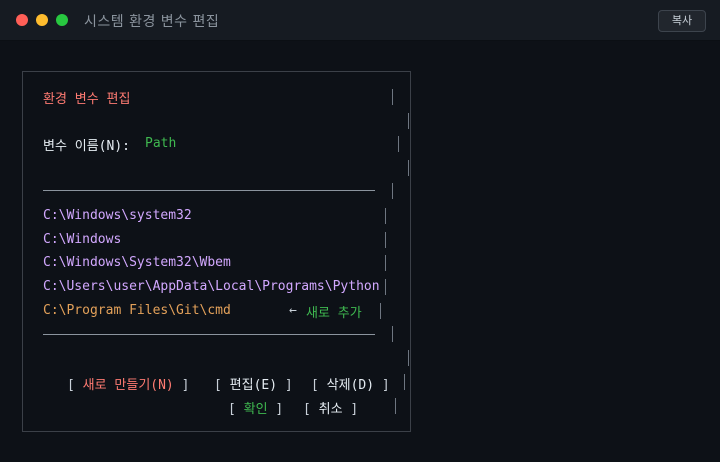 Image resolution: width=720 pixels, height=462 pixels. I want to click on cancel-button: [ 취소 ], so click(330, 407).